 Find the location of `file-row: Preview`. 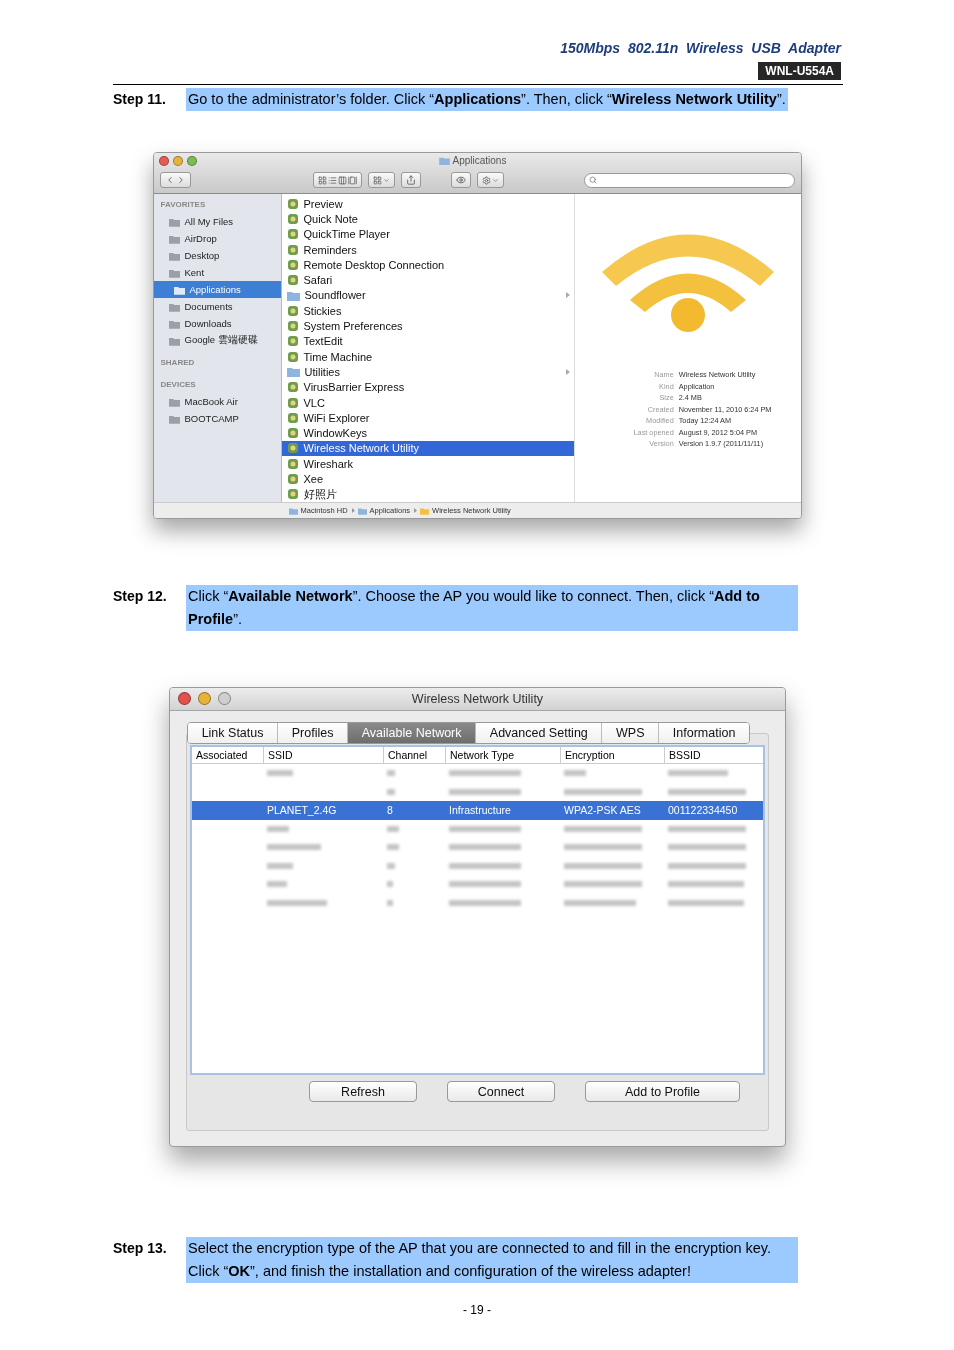

file-row: Preview is located at coordinates (427, 204).